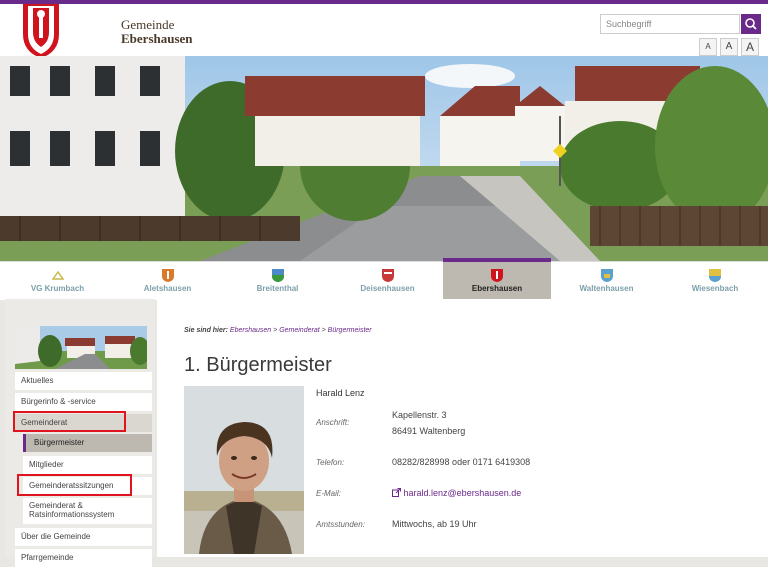 This screenshot has width=768, height=567. I want to click on nav-item-waltenhausen: Waltenhausen, so click(606, 281).